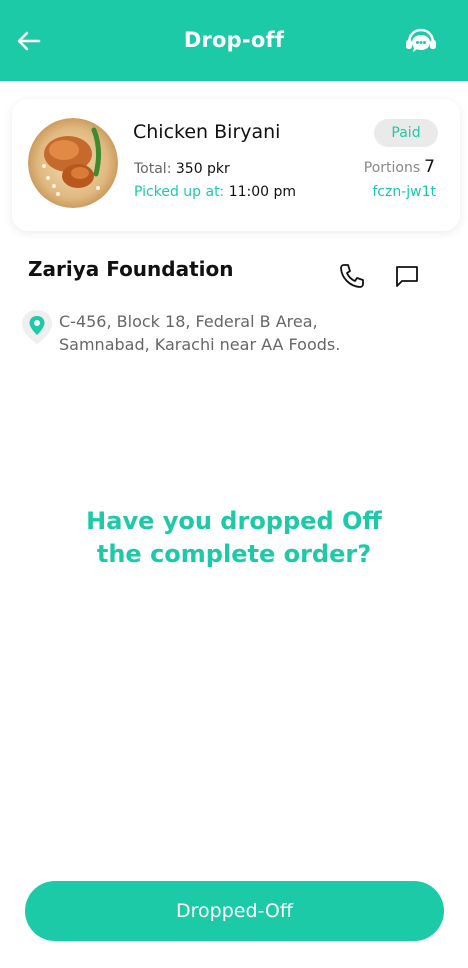  I want to click on picked-up-time: Picked up at: 11:00 pm, so click(215, 192).